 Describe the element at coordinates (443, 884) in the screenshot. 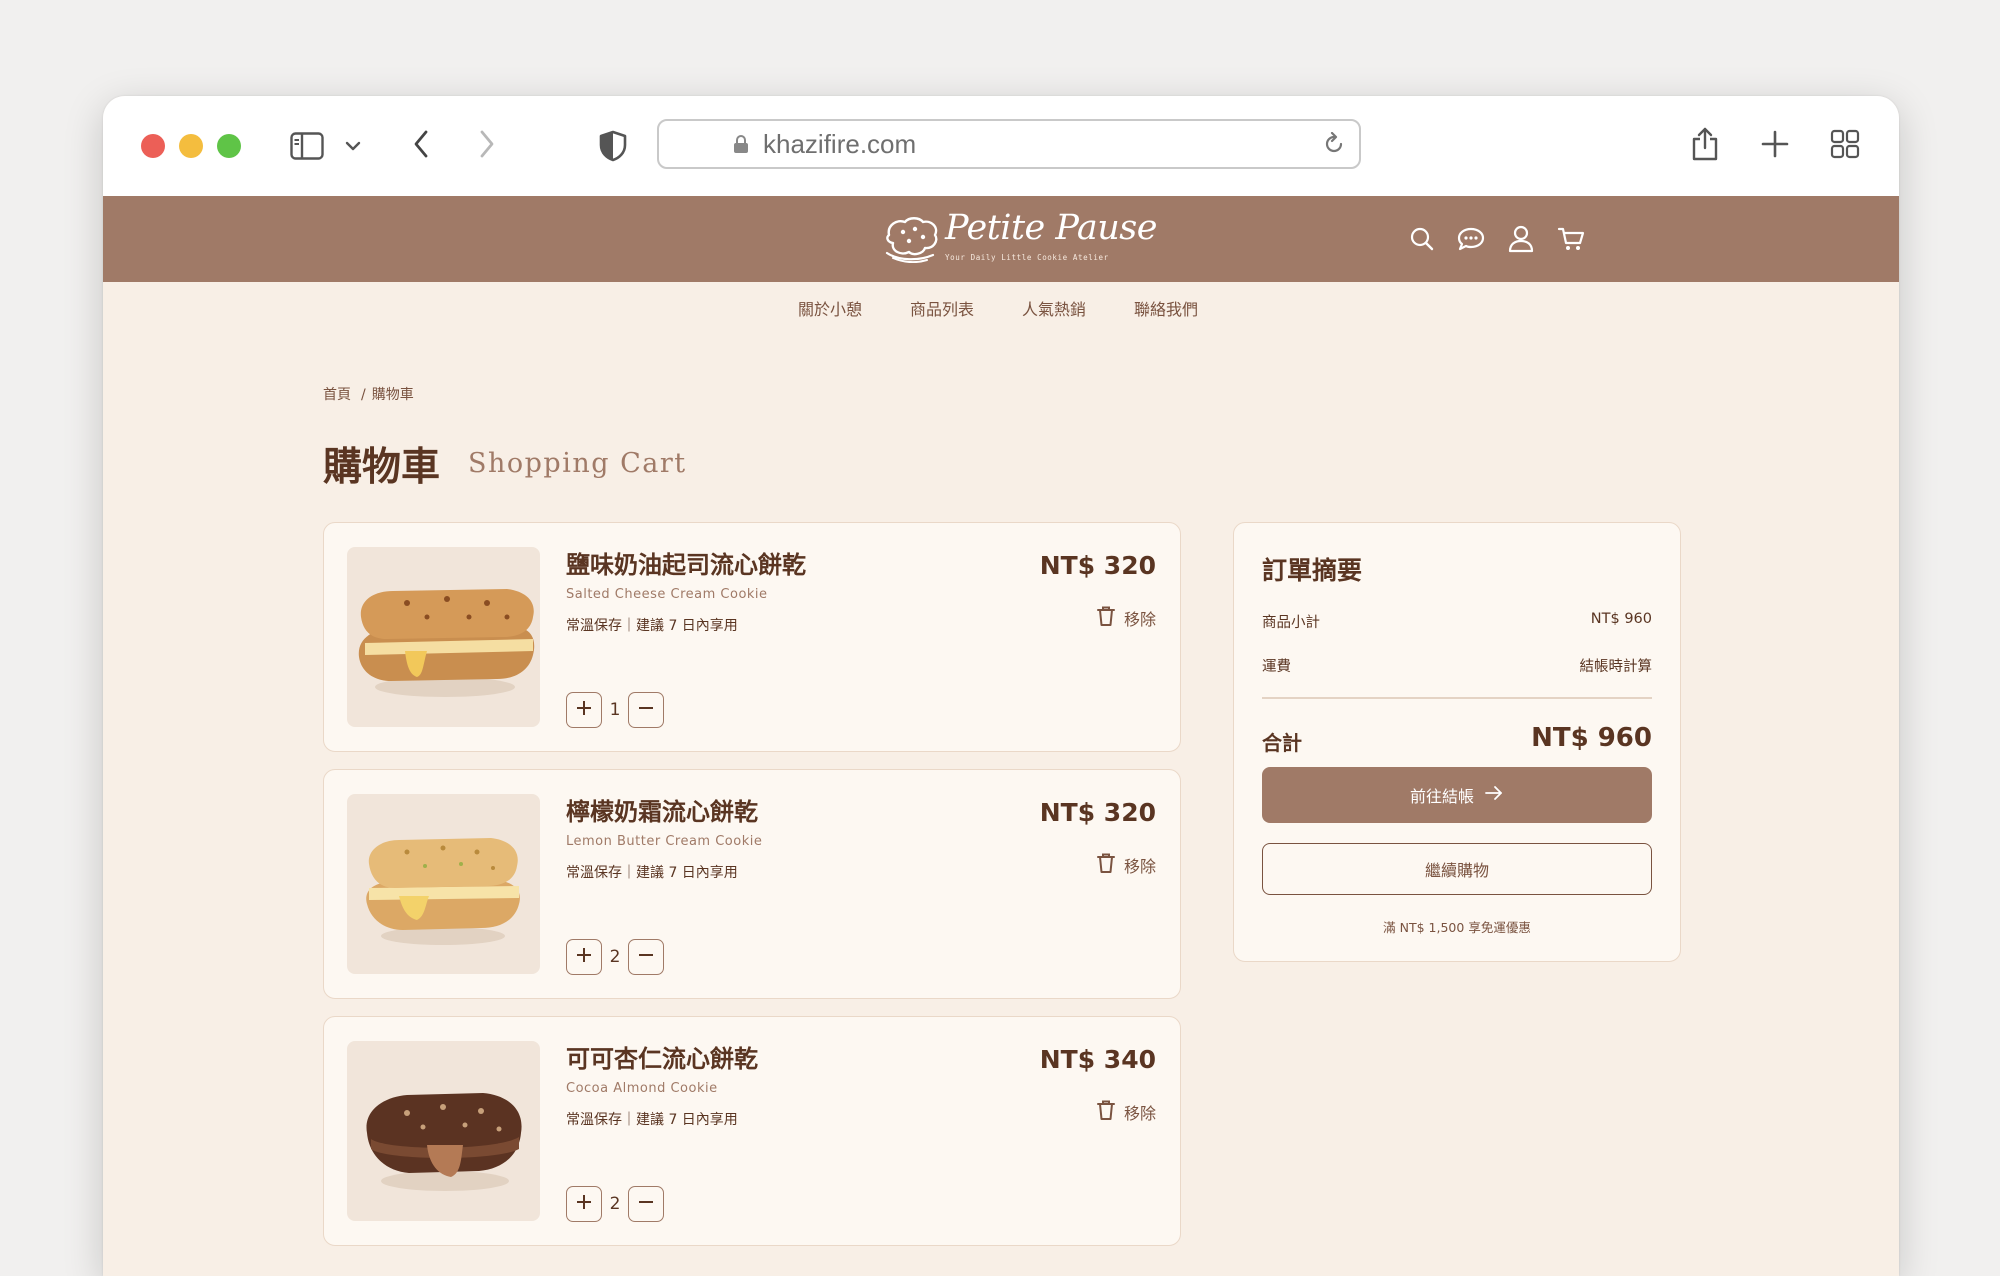

I see `product-image-lemon-butter` at that location.